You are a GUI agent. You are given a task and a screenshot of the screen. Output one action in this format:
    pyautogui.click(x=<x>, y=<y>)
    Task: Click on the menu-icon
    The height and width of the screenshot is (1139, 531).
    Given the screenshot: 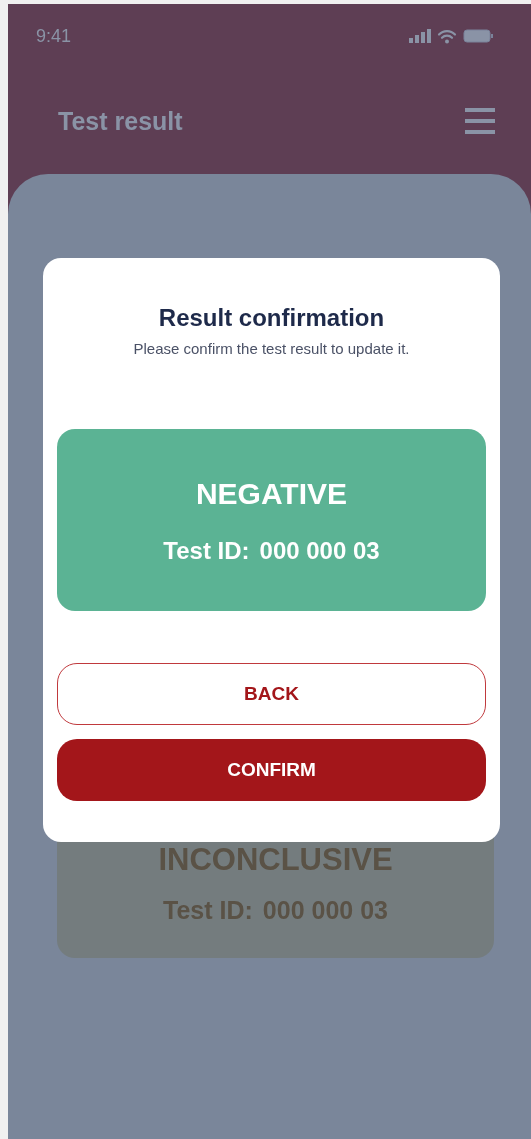 What is the action you would take?
    pyautogui.click(x=480, y=121)
    